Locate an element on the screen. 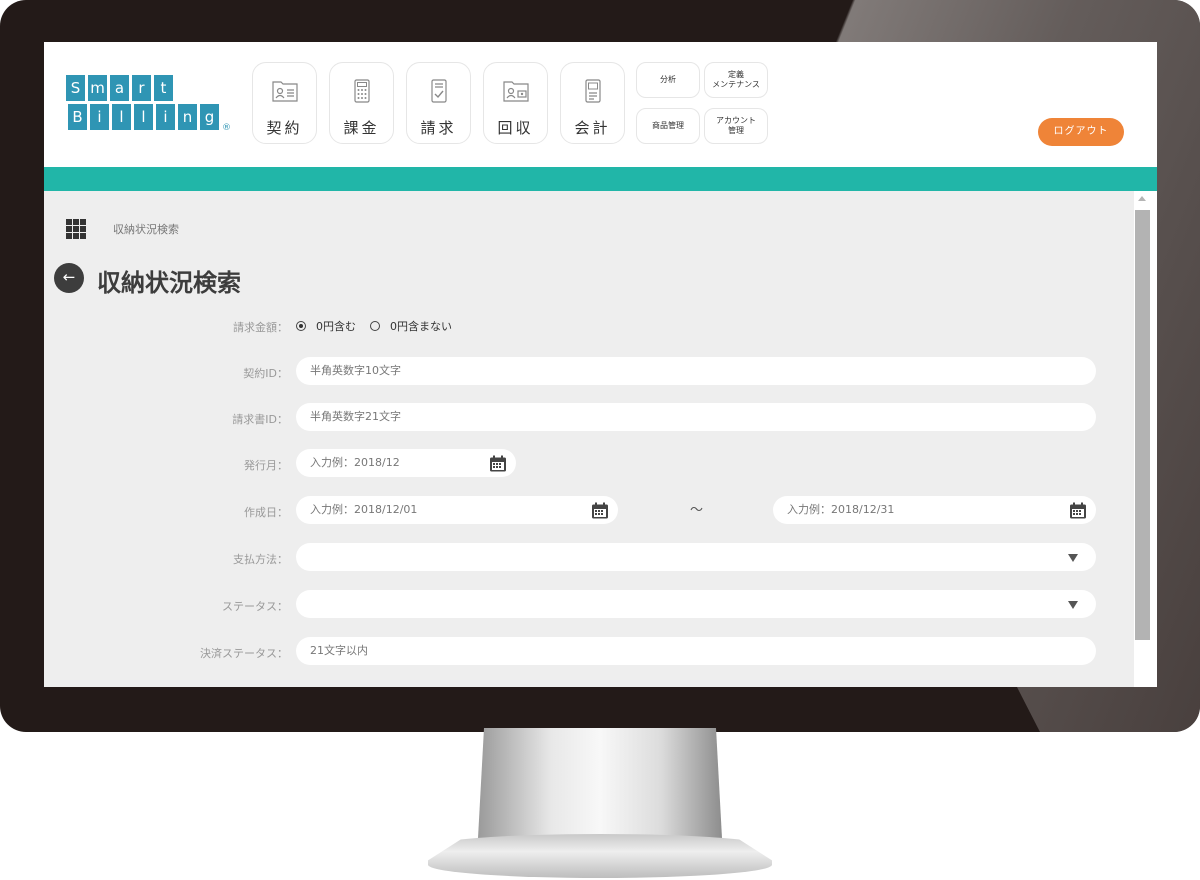 The height and width of the screenshot is (880, 1200). breadcrumb: 収納状況検索 is located at coordinates (146, 229).